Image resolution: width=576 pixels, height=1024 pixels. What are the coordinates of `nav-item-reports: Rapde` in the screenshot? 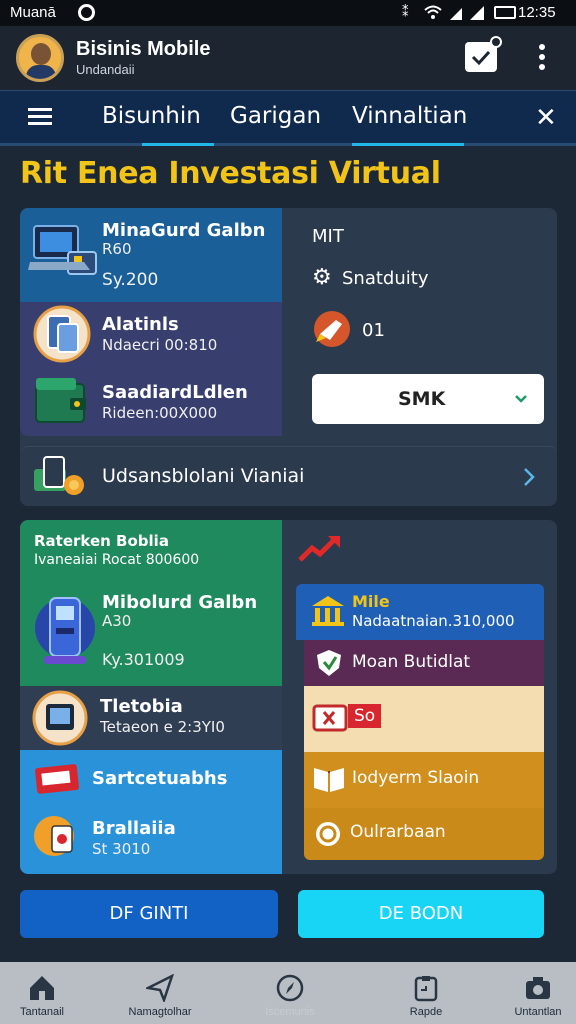 It's located at (426, 993).